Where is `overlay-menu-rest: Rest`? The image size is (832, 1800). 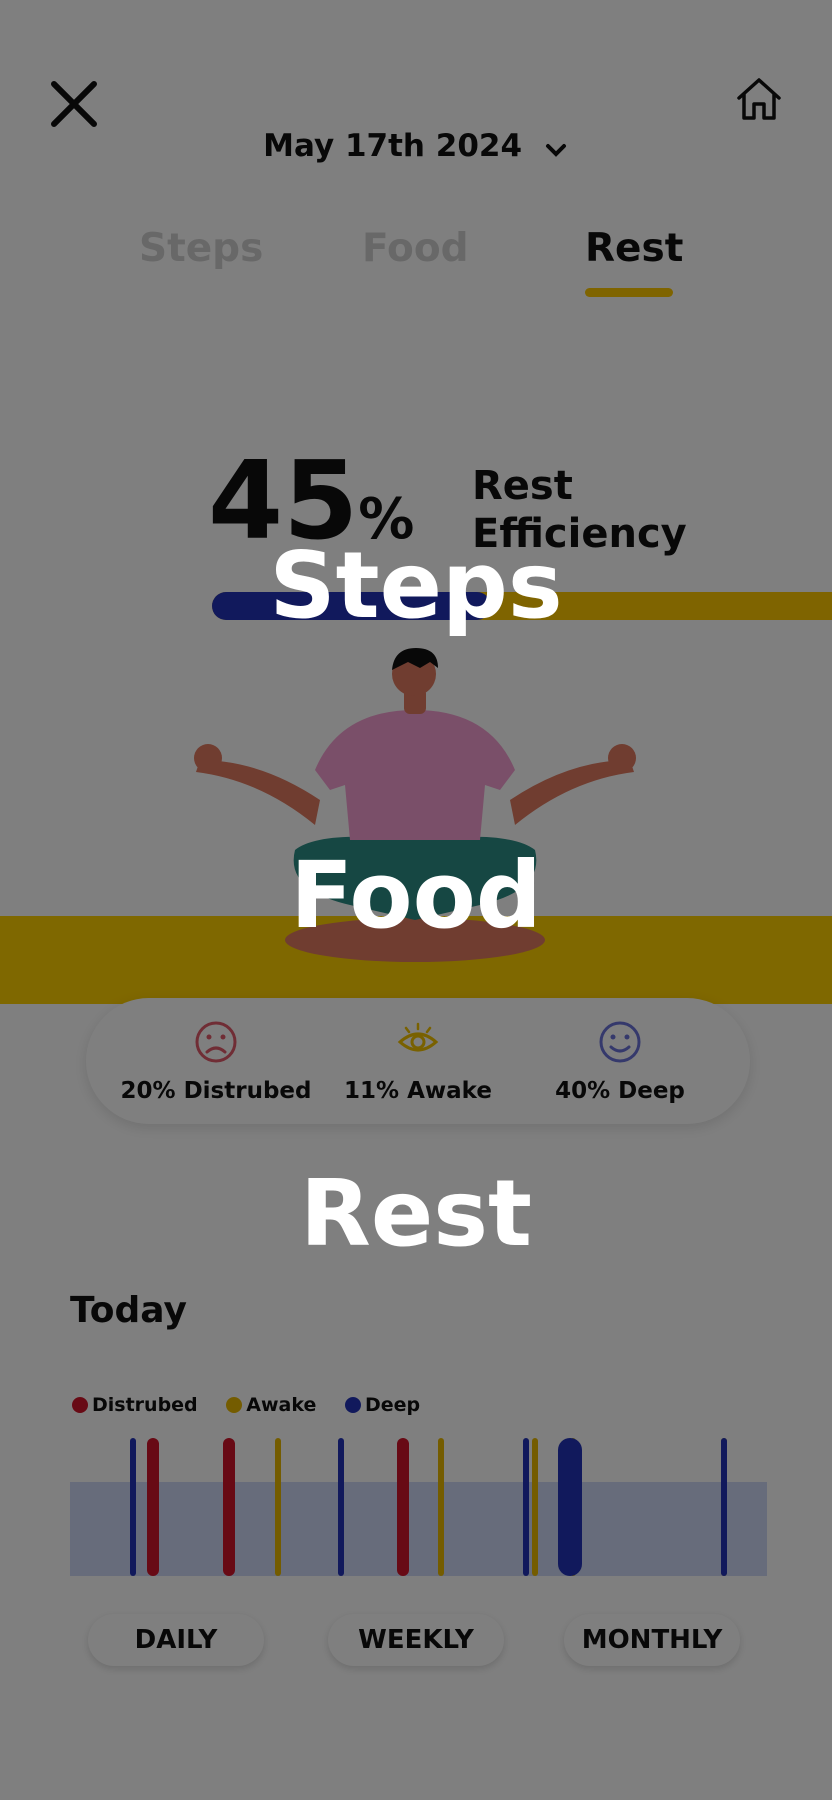 overlay-menu-rest: Rest is located at coordinates (416, 1213).